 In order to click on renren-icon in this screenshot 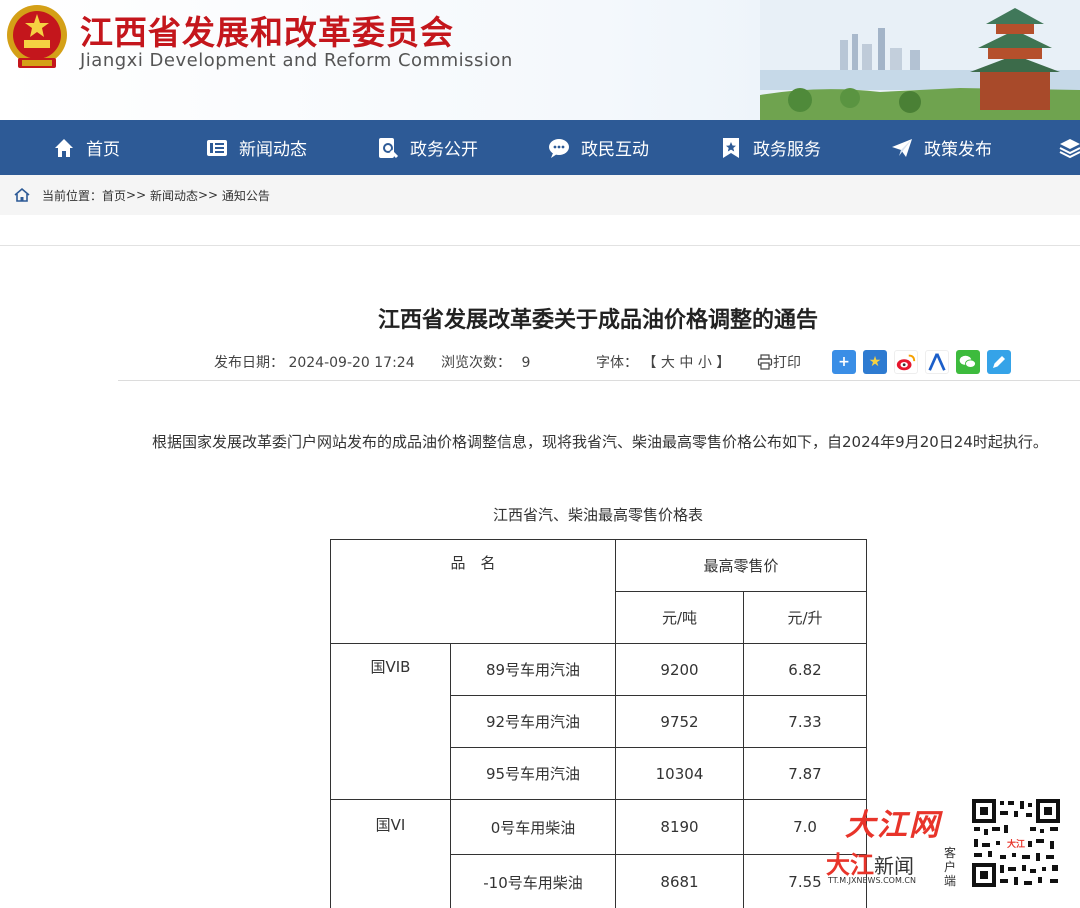, I will do `click(937, 362)`.